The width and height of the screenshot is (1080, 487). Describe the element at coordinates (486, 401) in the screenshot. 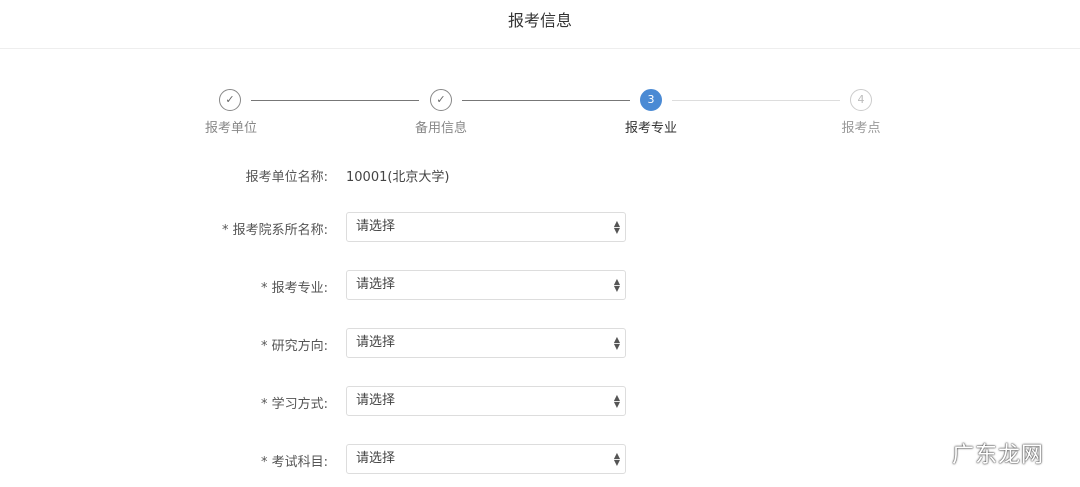

I see `study-mode-select: 请选择 ▲ ▼` at that location.